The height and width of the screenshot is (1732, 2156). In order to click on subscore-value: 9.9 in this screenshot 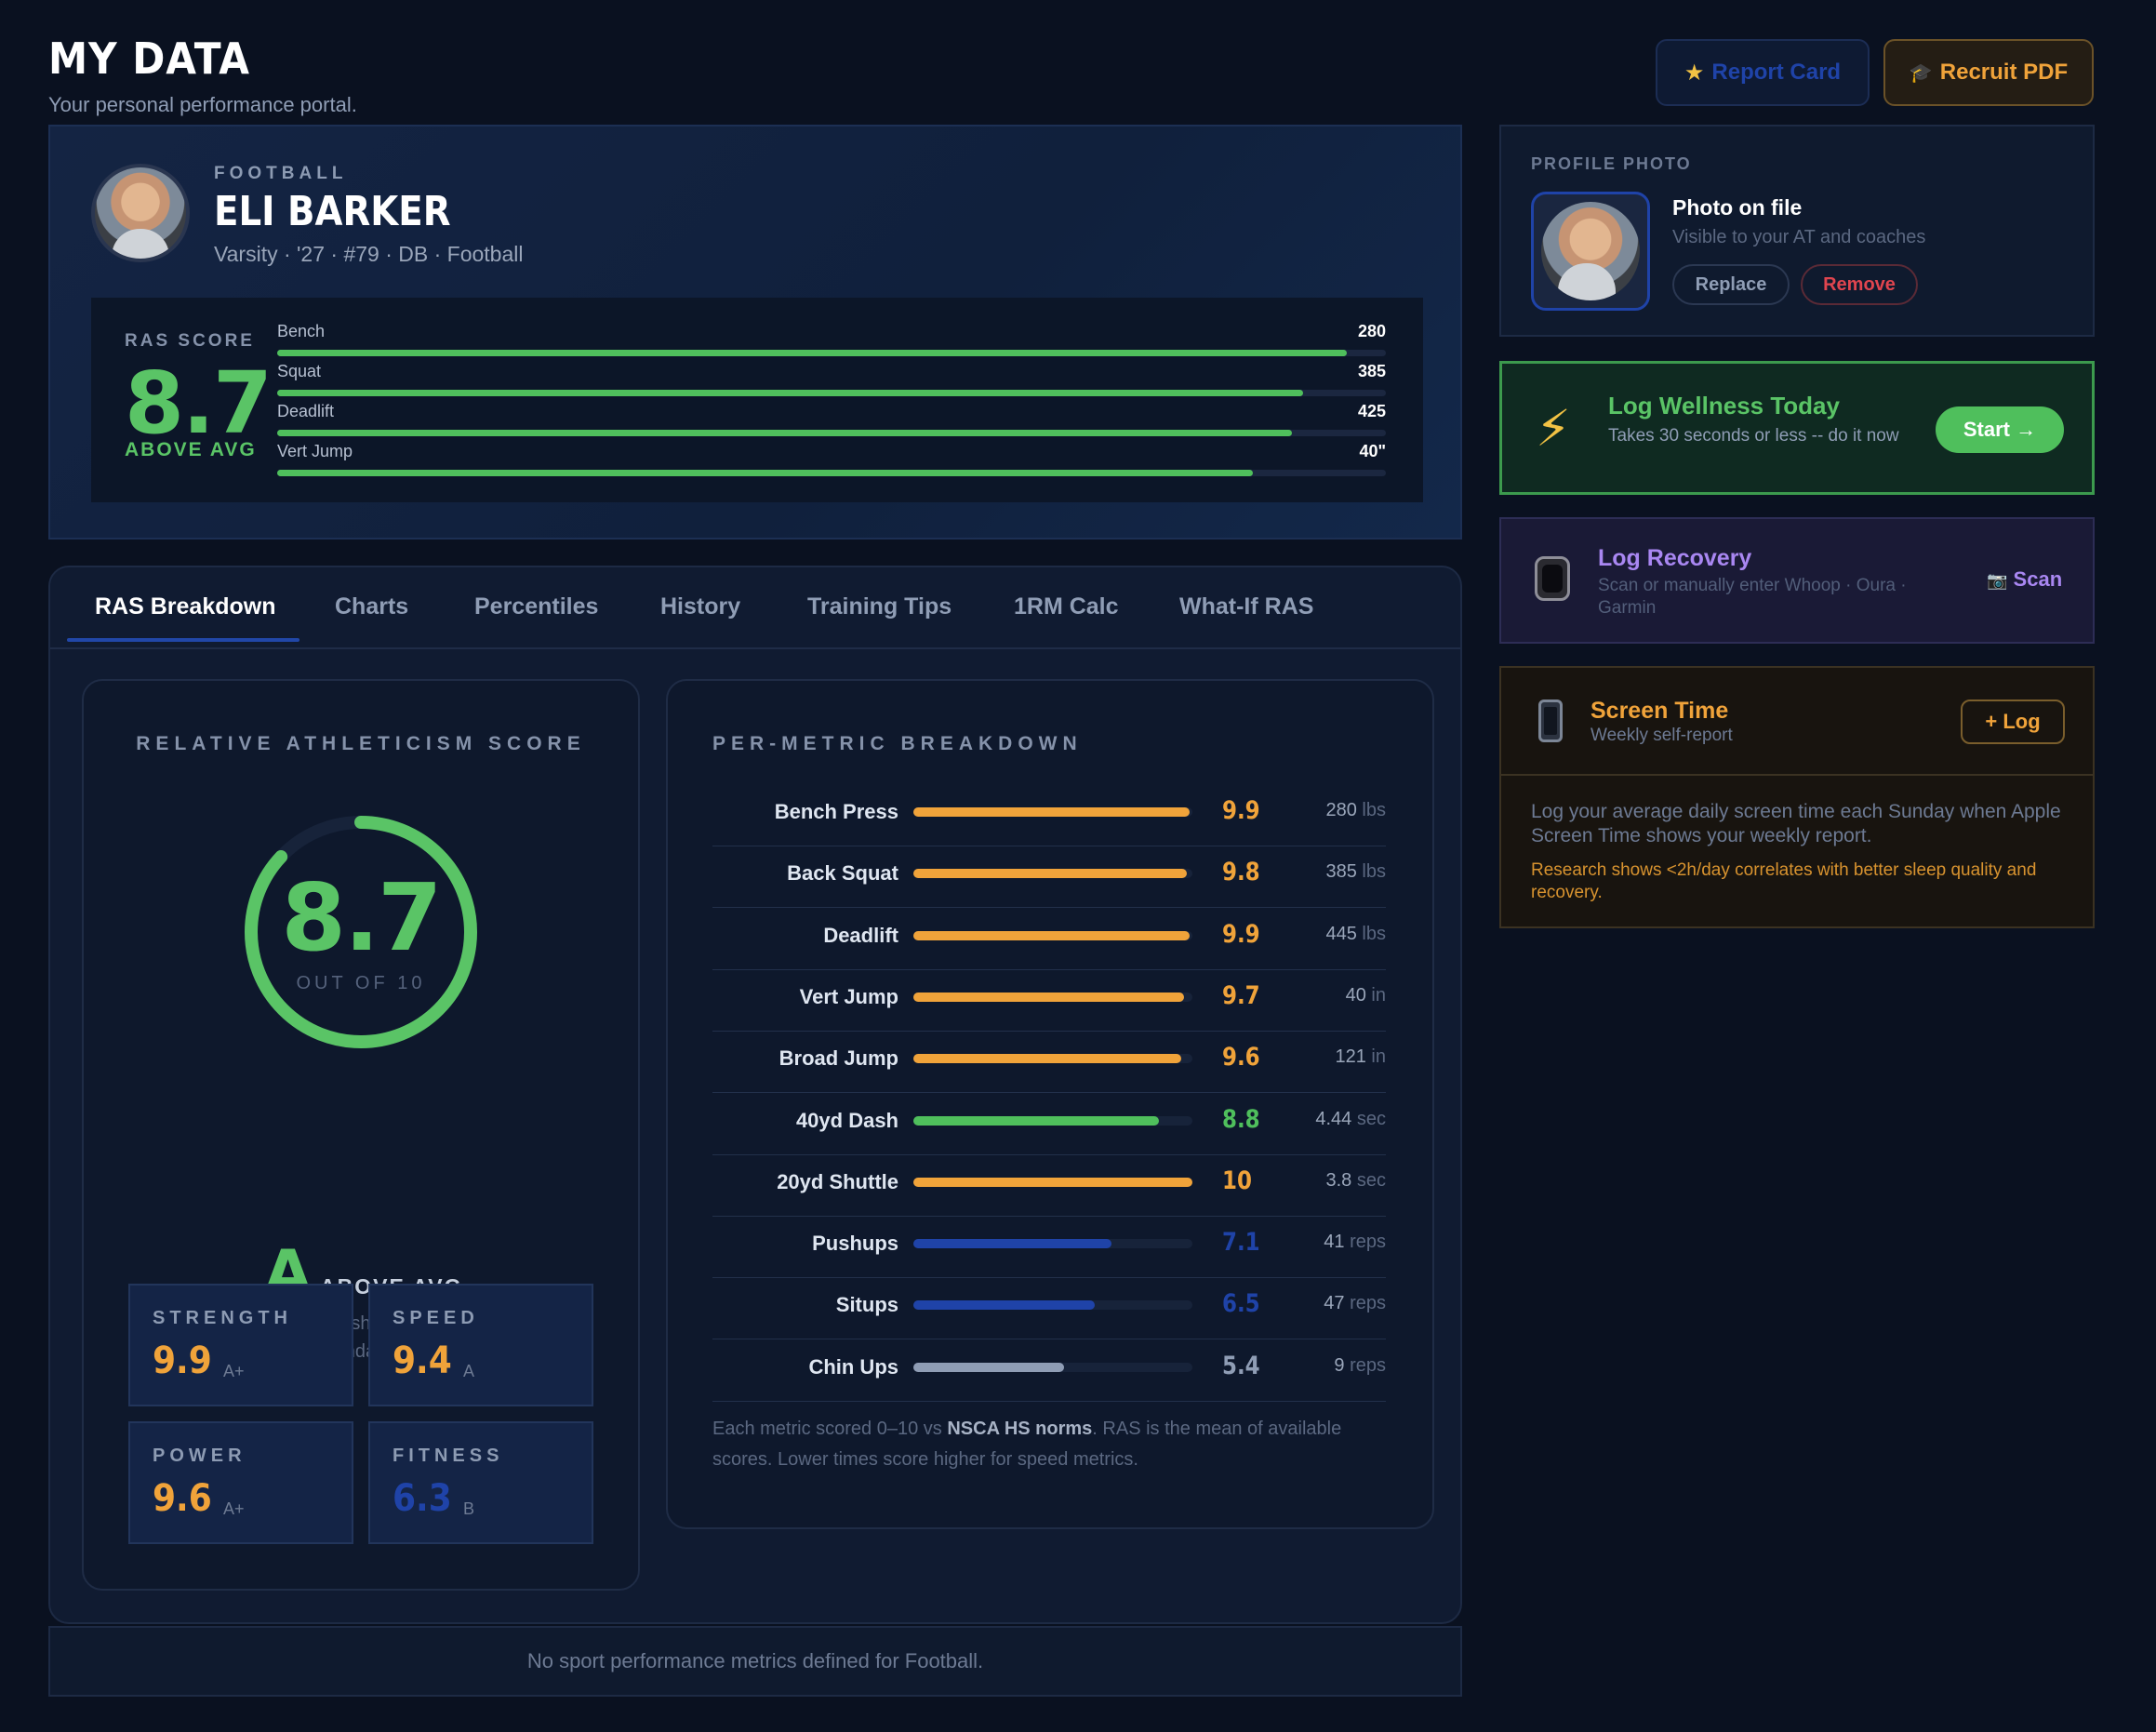, I will do `click(182, 1361)`.